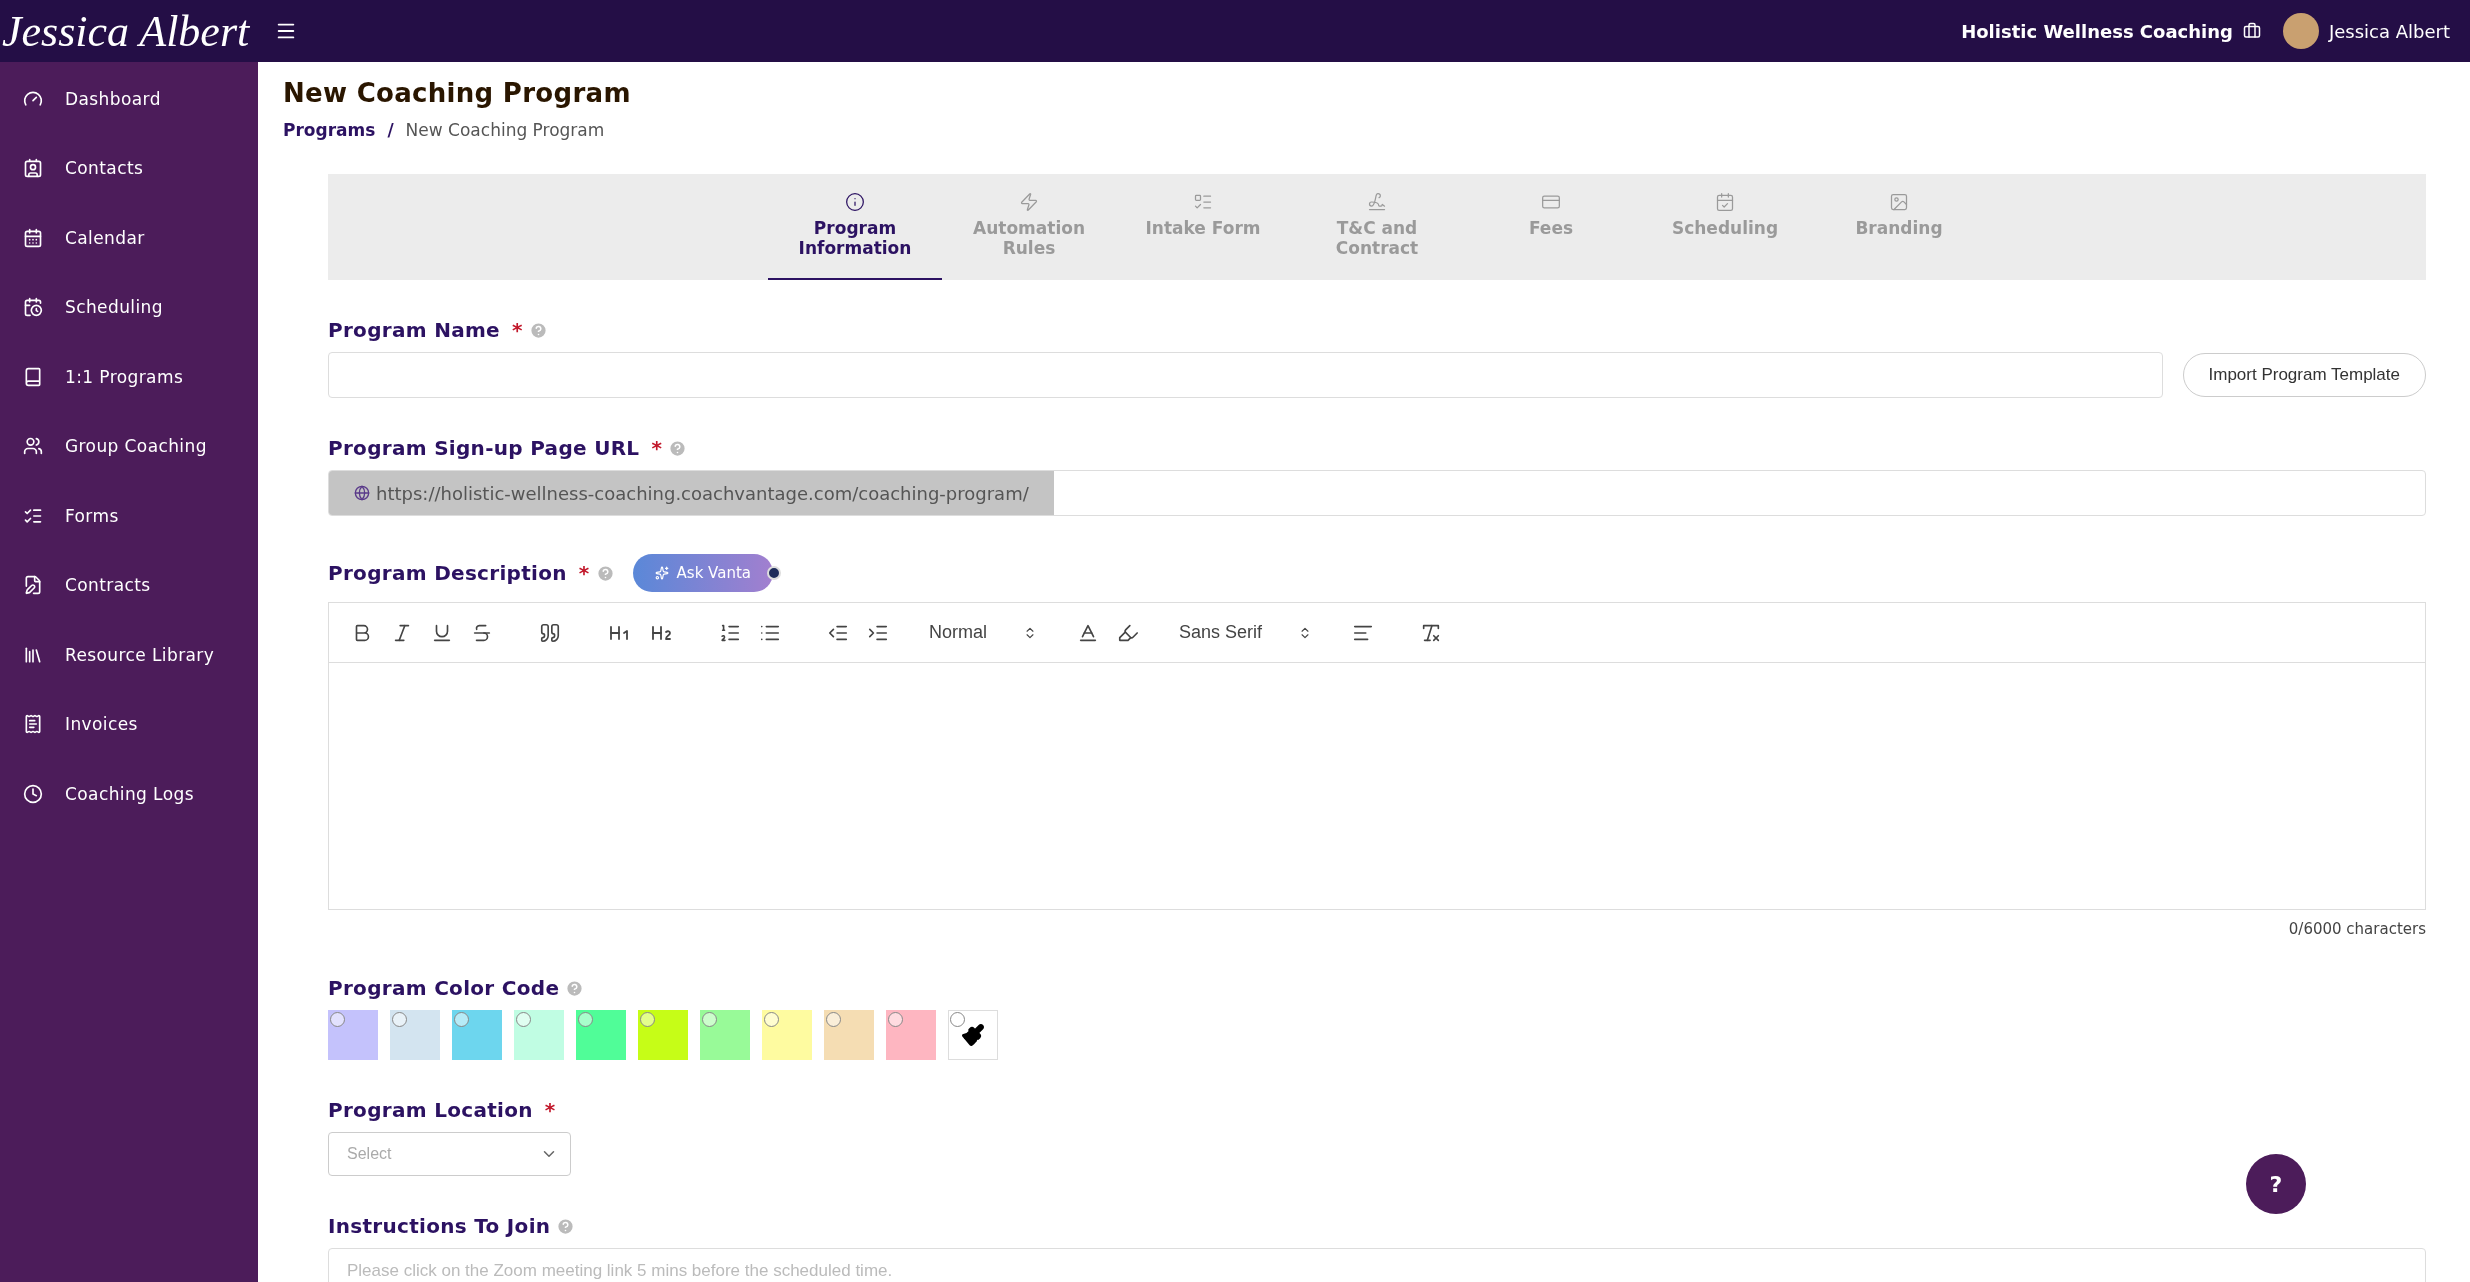 Image resolution: width=2470 pixels, height=1282 pixels. Describe the element at coordinates (129, 655) in the screenshot. I see `sidebar-item: Resource Library` at that location.